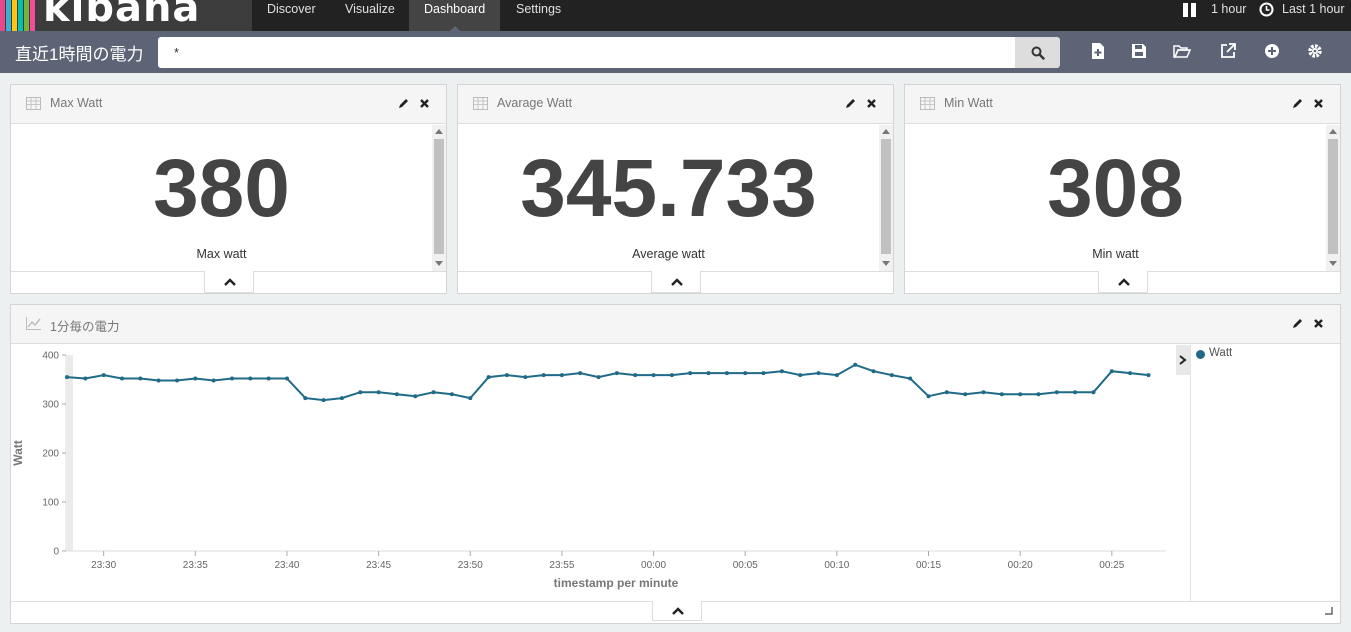 This screenshot has height=632, width=1351. I want to click on time-range: Last 1 hour, so click(1313, 15).